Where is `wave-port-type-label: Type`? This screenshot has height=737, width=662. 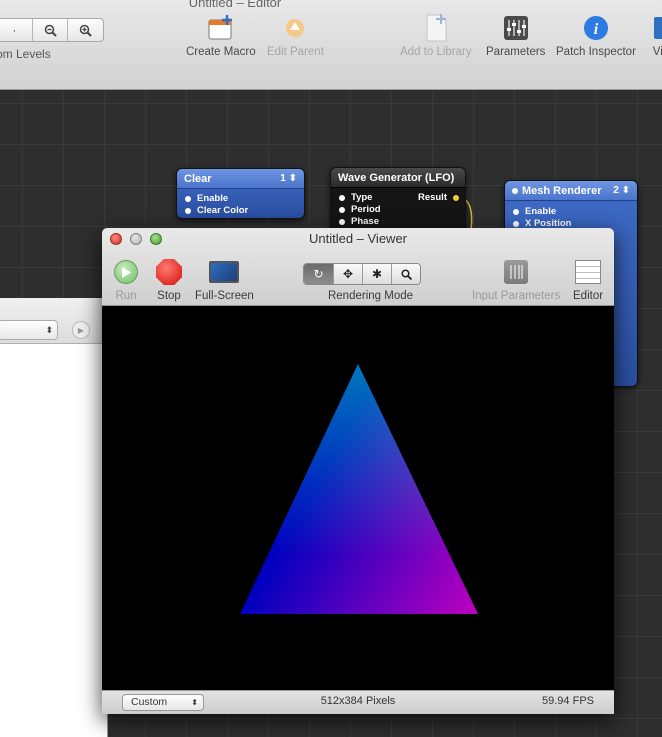
wave-port-type-label: Type is located at coordinates (362, 197).